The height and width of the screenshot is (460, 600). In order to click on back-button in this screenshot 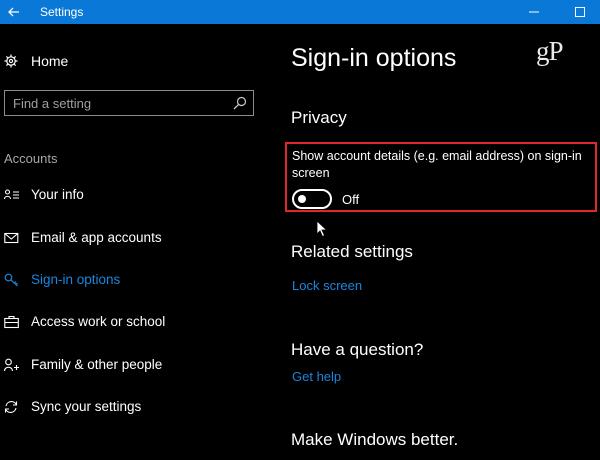, I will do `click(14, 12)`.